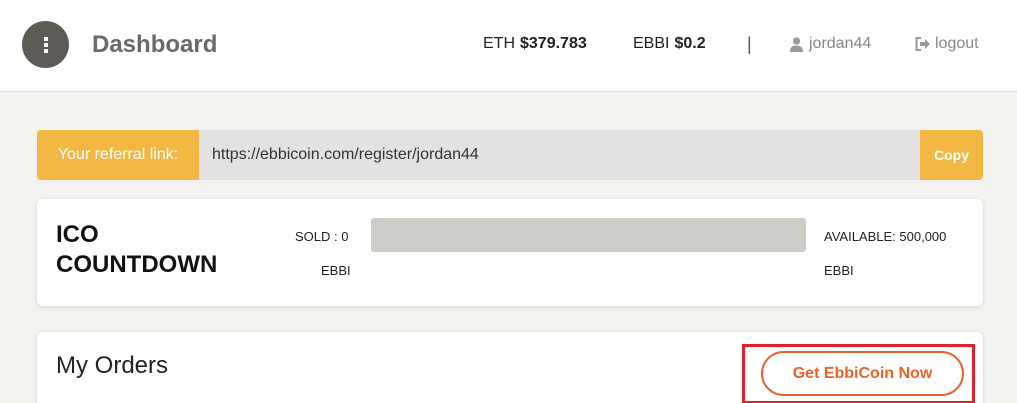  I want to click on eth-price: $379.783, so click(553, 43).